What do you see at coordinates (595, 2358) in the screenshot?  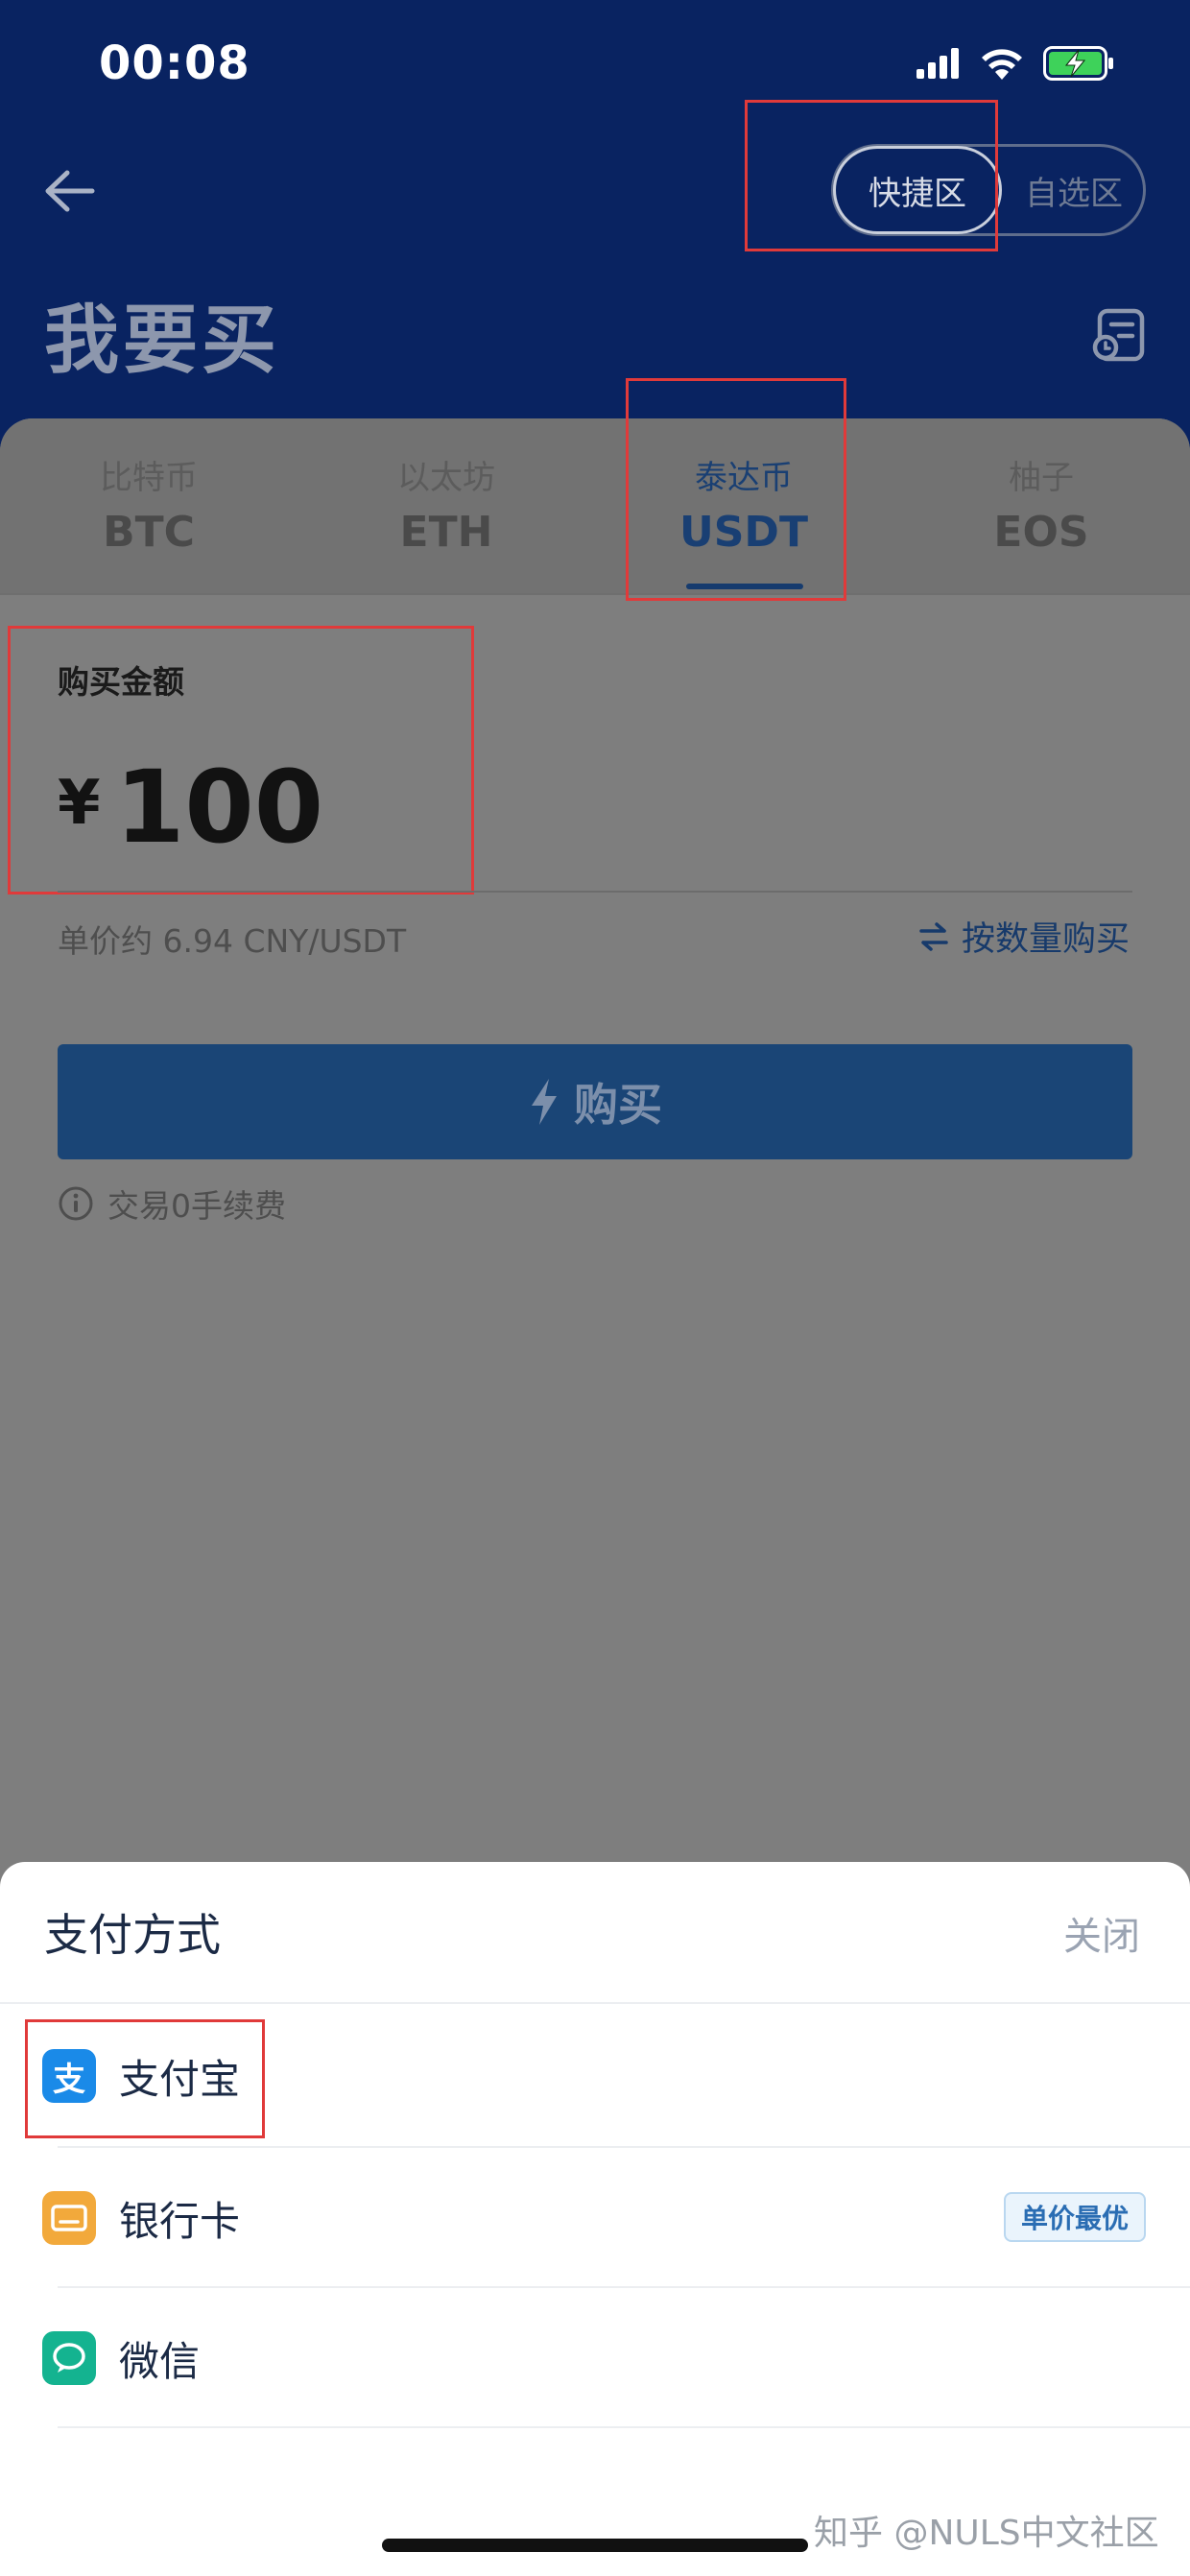 I see `payment-option-wechat: 微信` at bounding box center [595, 2358].